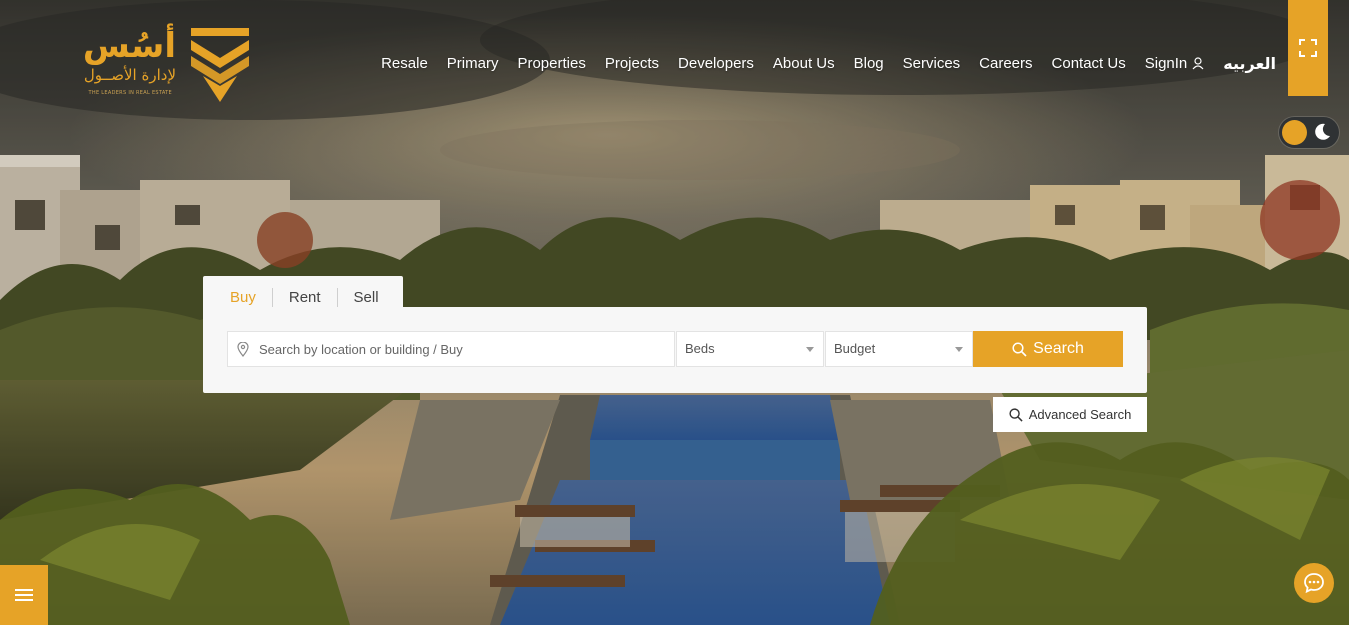 Image resolution: width=1349 pixels, height=625 pixels. What do you see at coordinates (716, 63) in the screenshot?
I see `nav-developers: Developers` at bounding box center [716, 63].